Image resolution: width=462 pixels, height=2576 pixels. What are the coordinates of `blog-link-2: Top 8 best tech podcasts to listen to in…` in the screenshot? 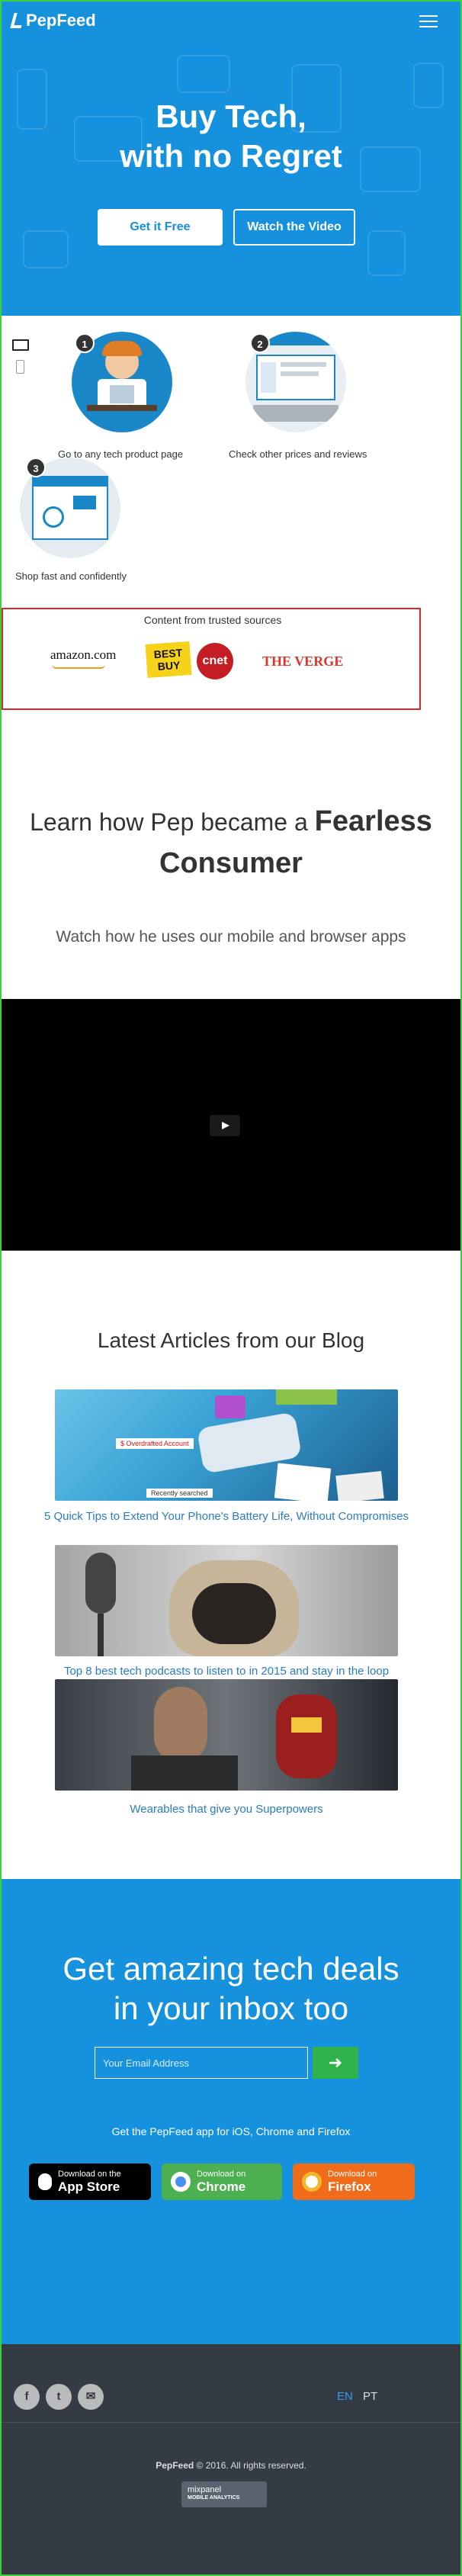 It's located at (226, 1671).